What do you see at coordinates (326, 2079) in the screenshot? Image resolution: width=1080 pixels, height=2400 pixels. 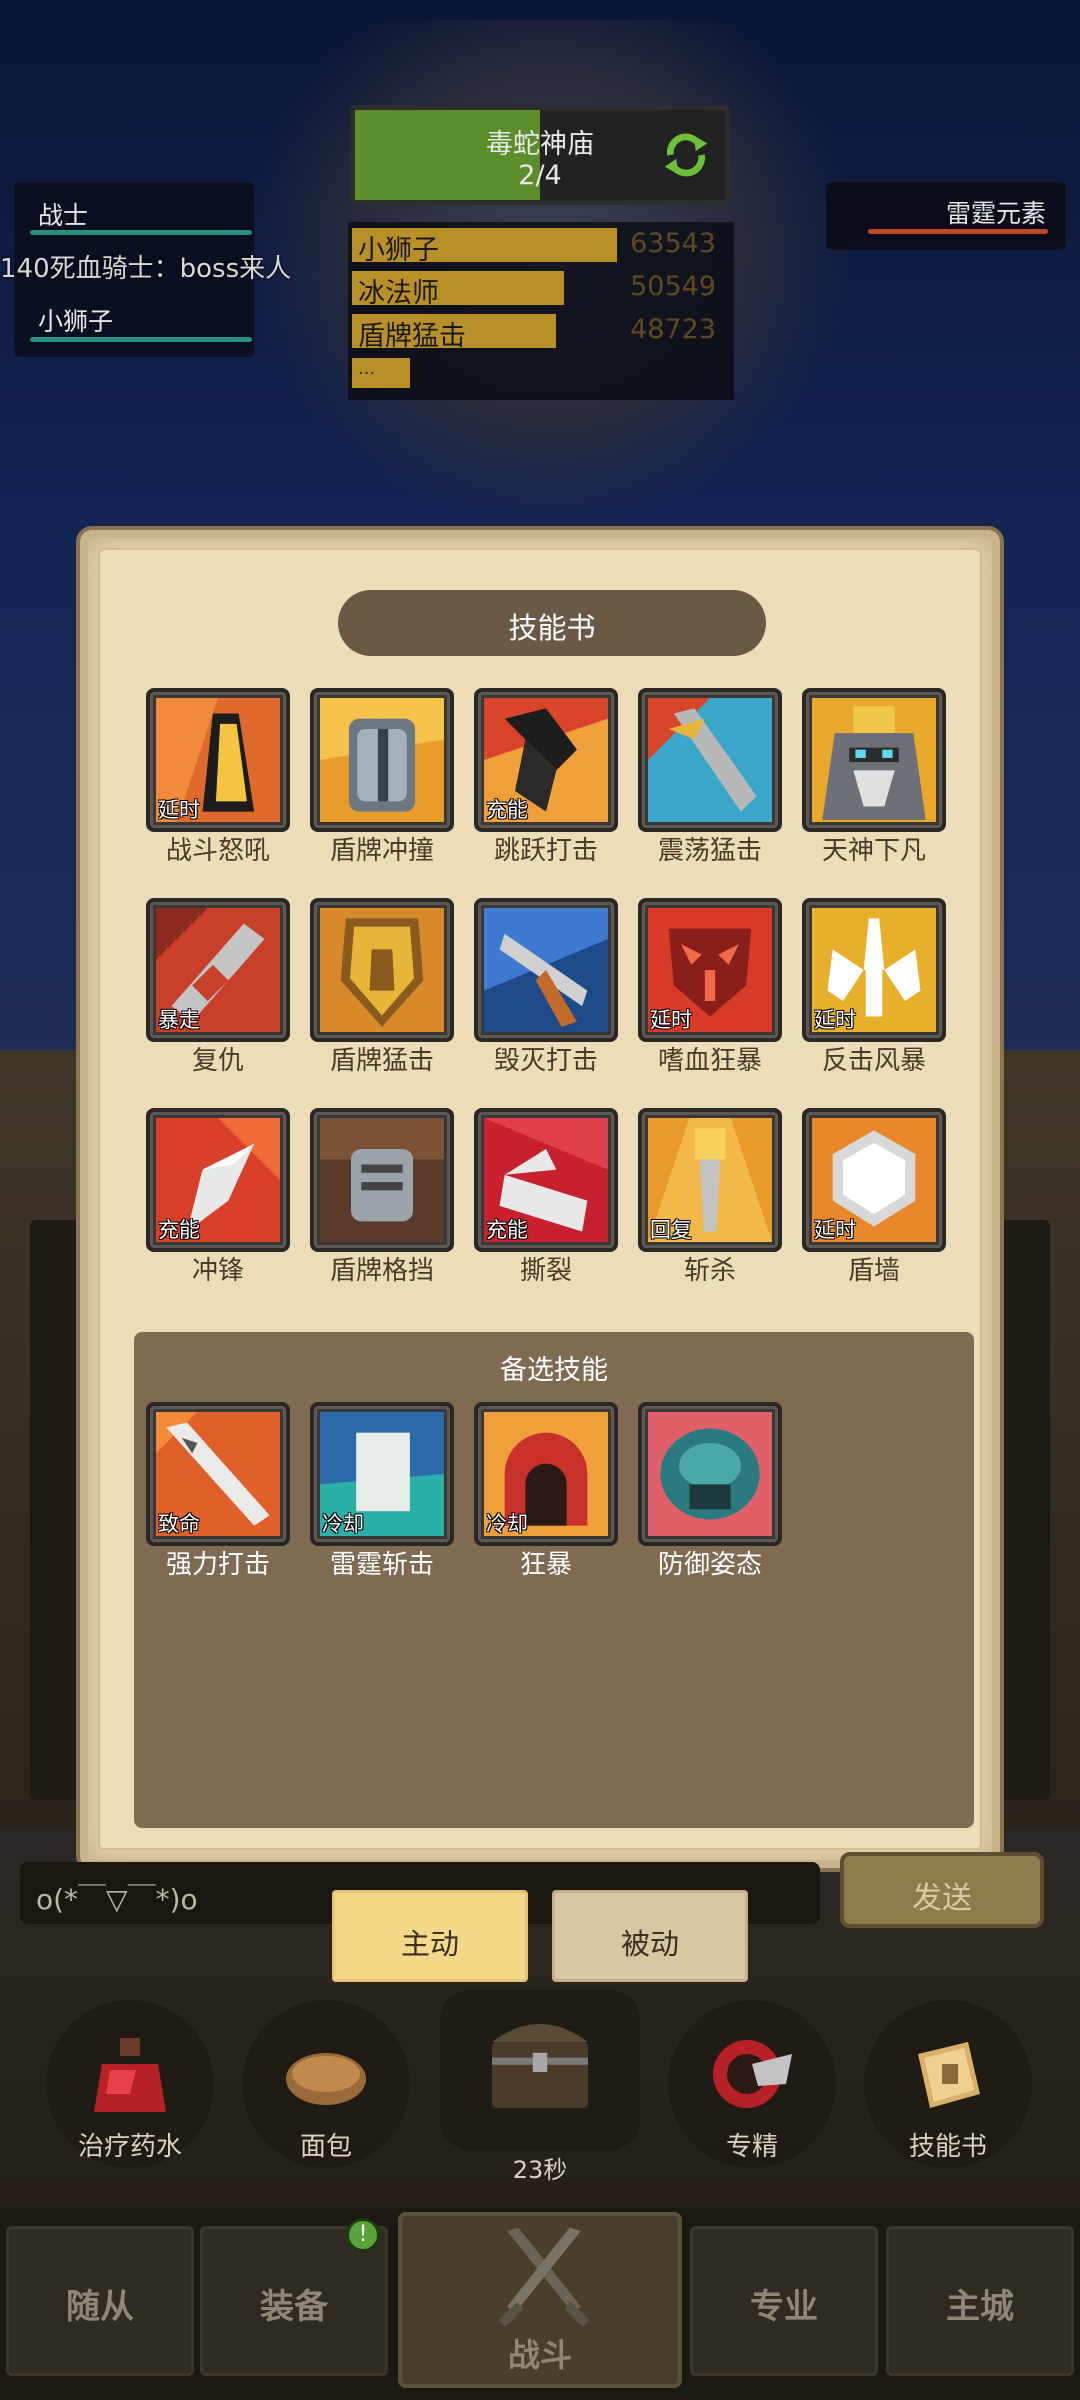 I see `bread-icon` at bounding box center [326, 2079].